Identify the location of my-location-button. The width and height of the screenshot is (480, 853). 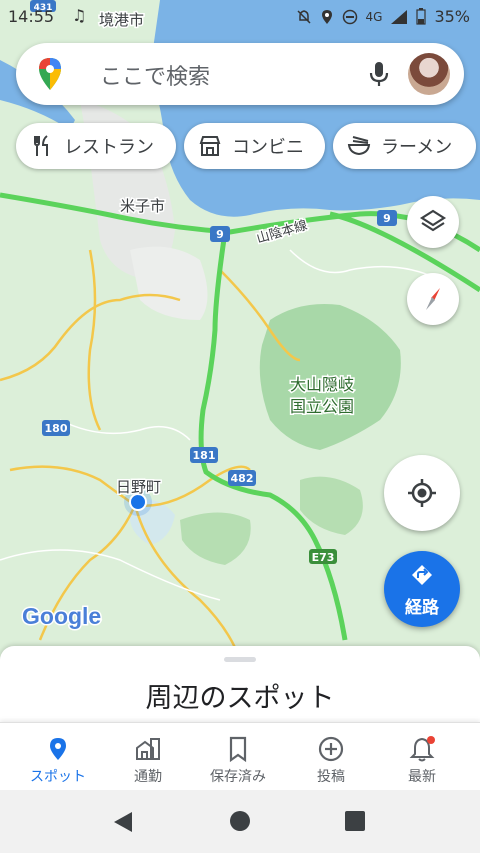
(422, 493).